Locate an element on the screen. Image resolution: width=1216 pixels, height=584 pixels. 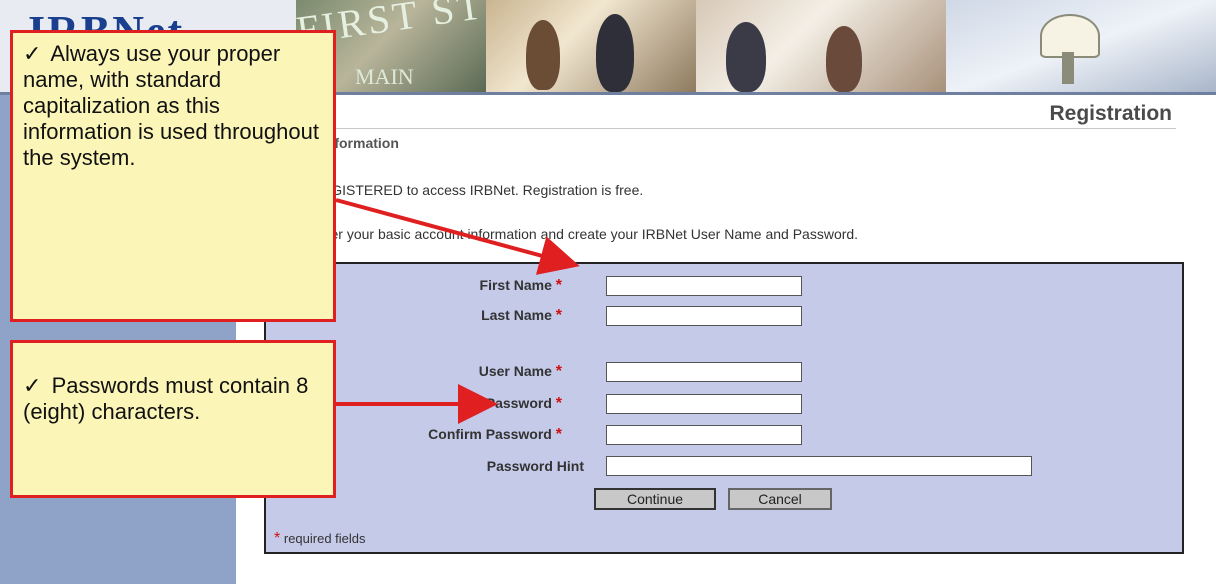
office-photo is located at coordinates (821, 46).